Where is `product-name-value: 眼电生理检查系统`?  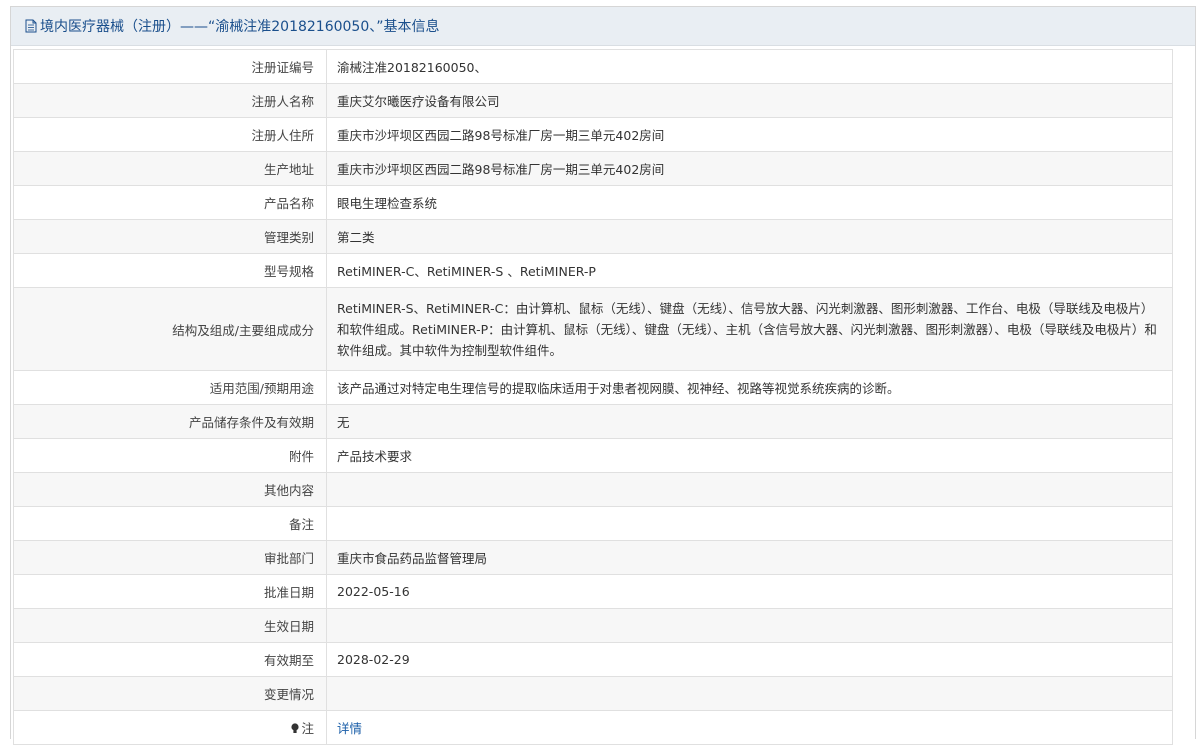
product-name-value: 眼电生理检查系统 is located at coordinates (749, 202).